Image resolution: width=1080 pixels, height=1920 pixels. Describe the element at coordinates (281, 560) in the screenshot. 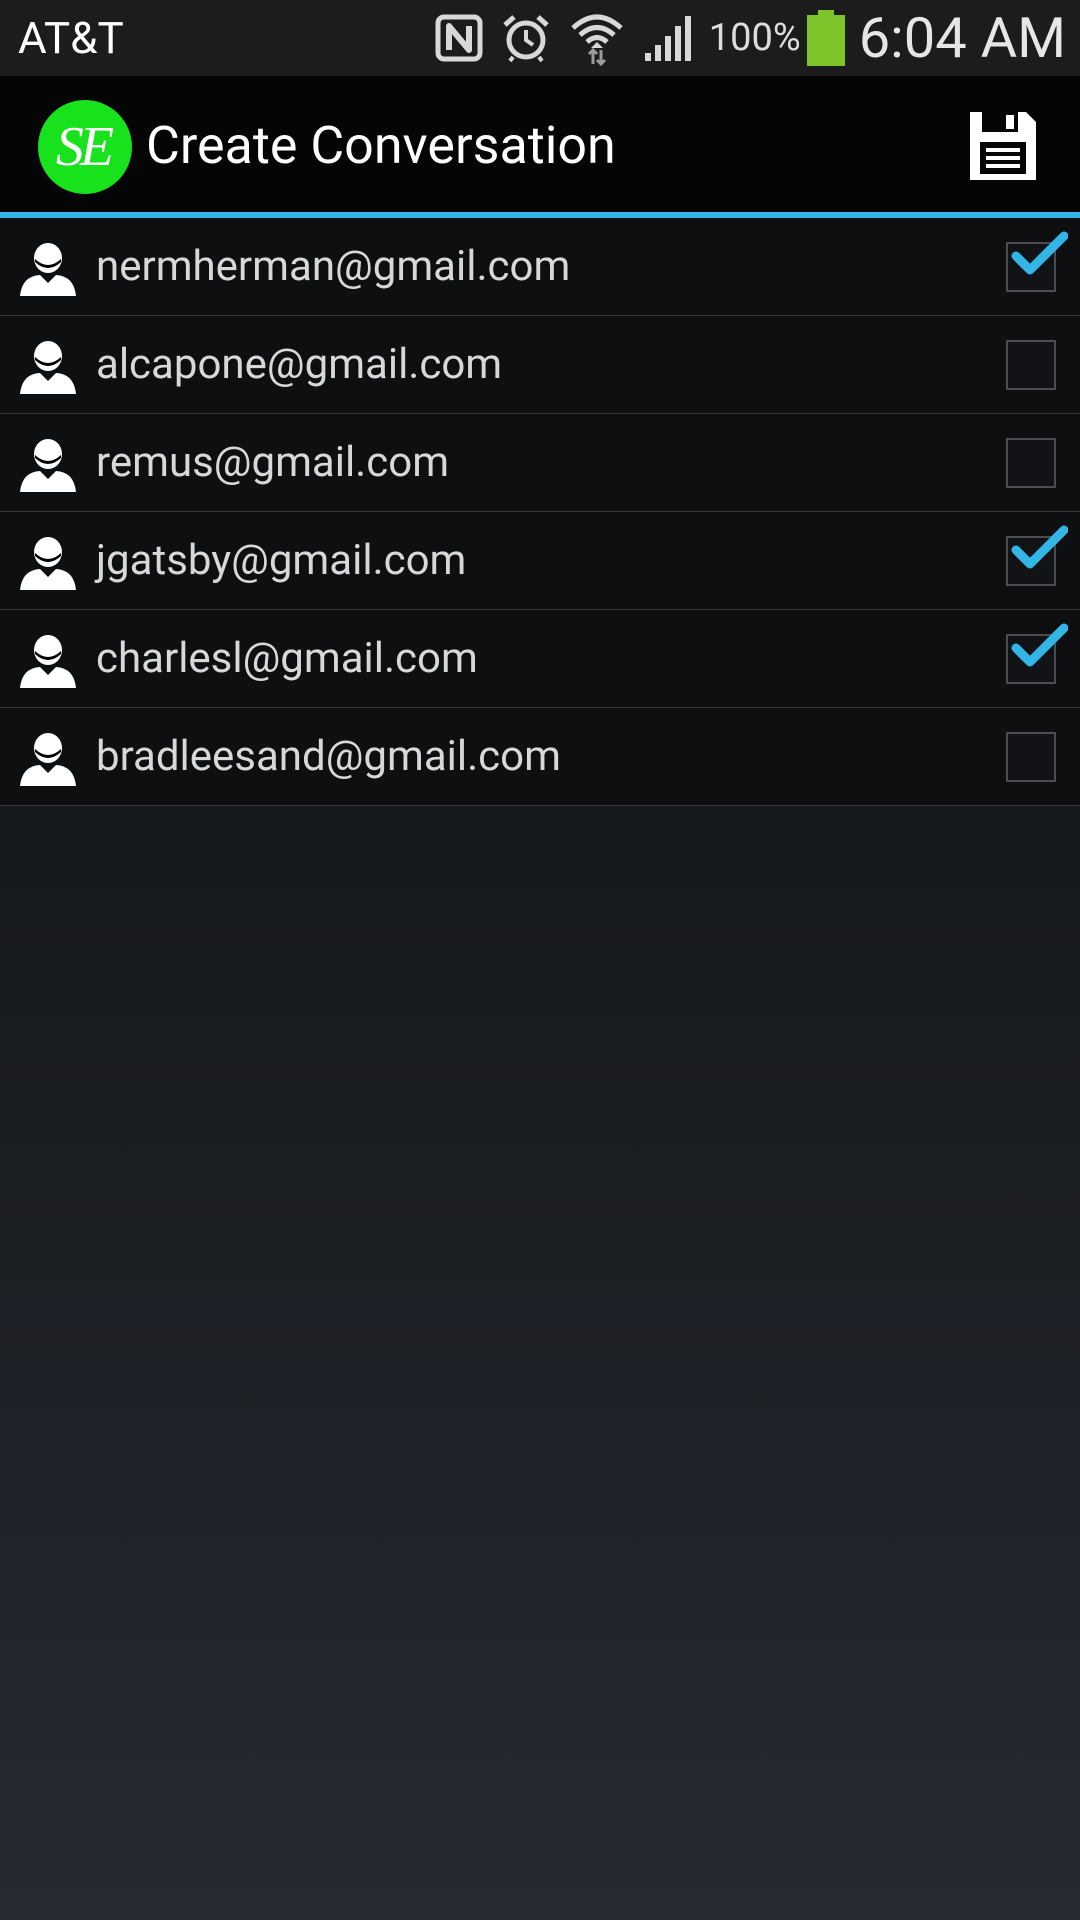

I see `contact-email: jgatsby@gmail.com` at that location.